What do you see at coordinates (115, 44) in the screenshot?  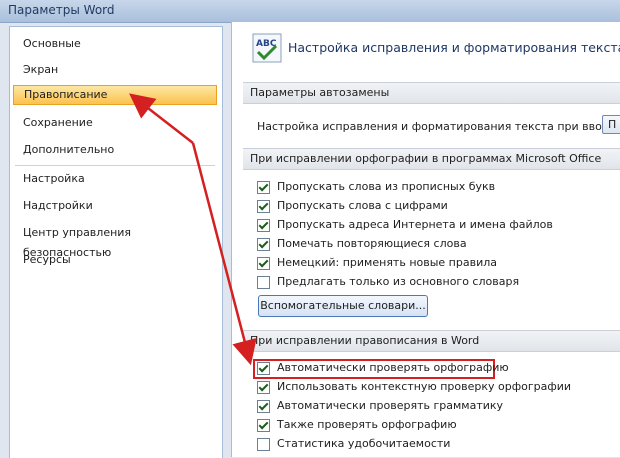 I see `sidebar-item-general: Основные` at bounding box center [115, 44].